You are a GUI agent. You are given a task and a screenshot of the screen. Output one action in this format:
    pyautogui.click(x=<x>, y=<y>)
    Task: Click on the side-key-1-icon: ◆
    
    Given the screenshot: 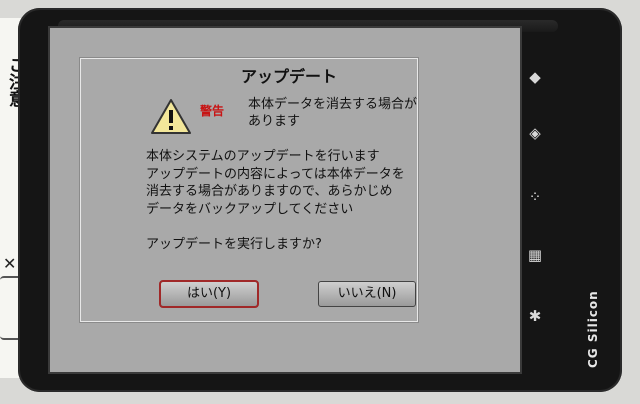 What is the action you would take?
    pyautogui.click(x=535, y=77)
    